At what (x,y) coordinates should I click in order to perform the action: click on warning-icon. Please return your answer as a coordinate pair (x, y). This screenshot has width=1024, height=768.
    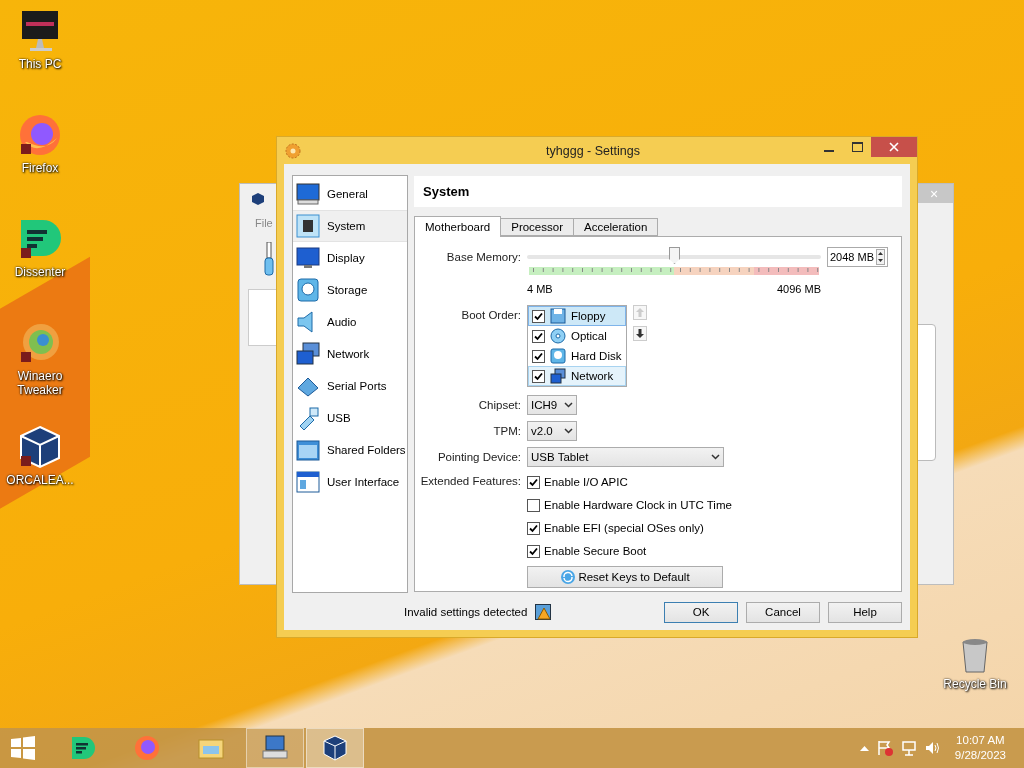
    Looking at the image, I should click on (543, 612).